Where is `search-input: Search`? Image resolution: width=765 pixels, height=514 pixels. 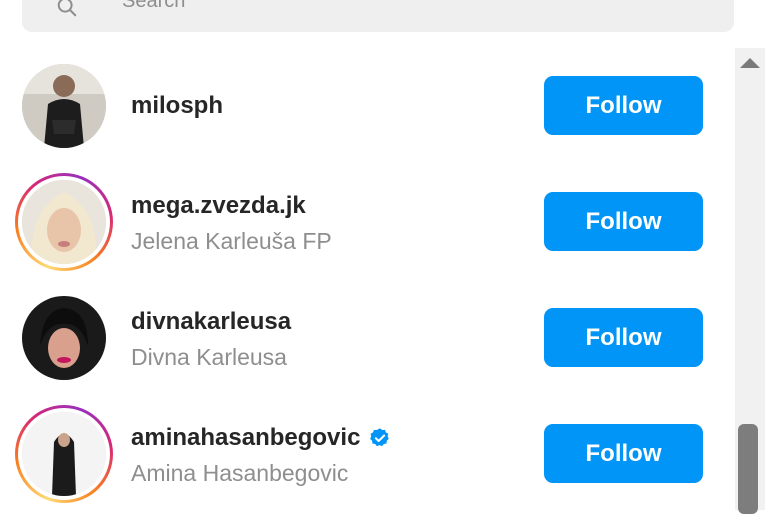
search-input: Search is located at coordinates (378, 16).